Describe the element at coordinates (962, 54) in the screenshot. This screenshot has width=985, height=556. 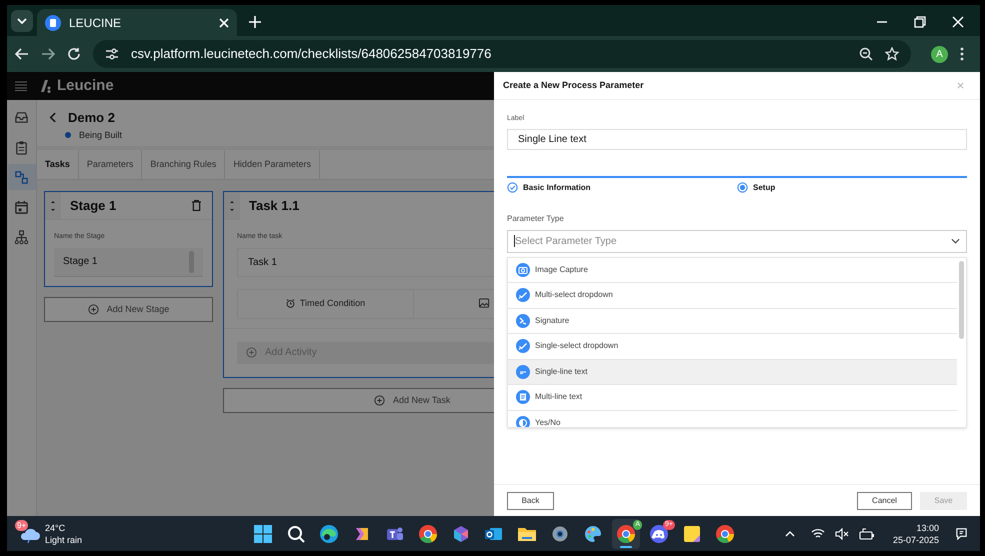
I see `menu-icon` at that location.